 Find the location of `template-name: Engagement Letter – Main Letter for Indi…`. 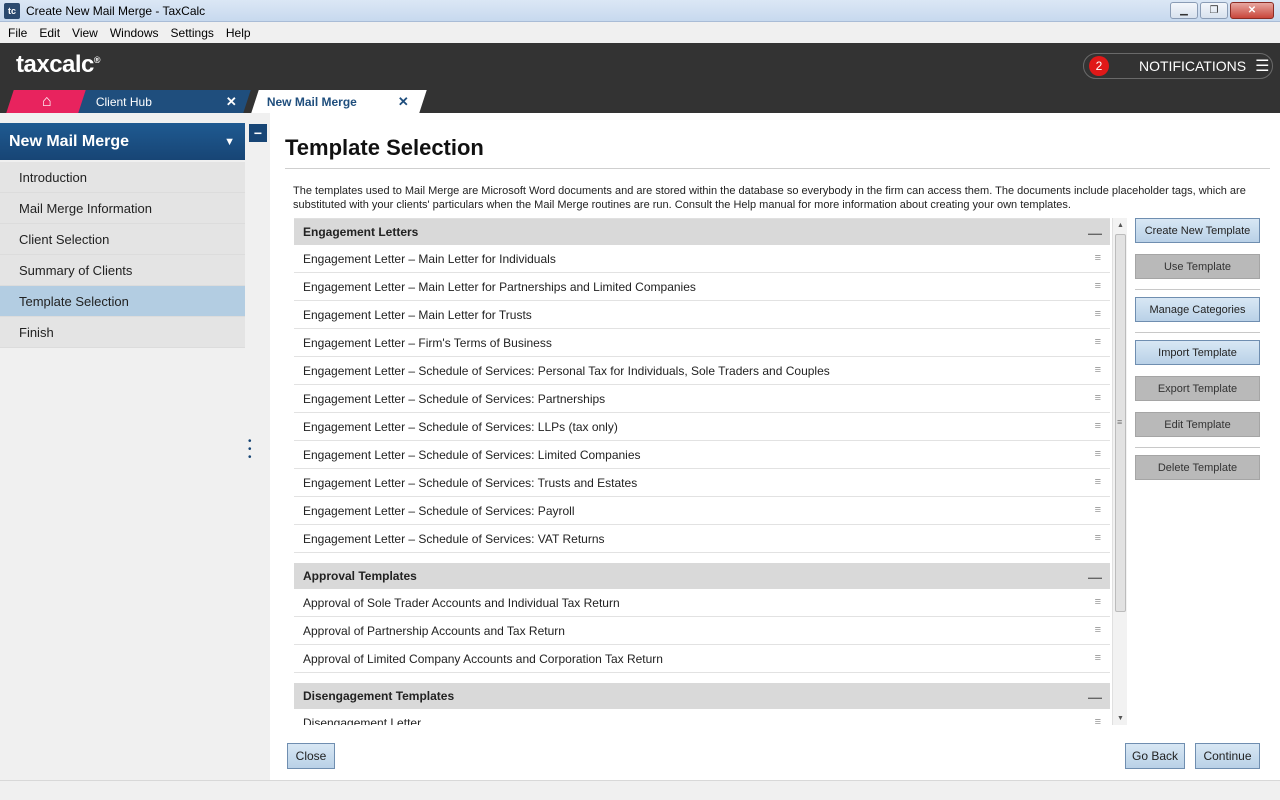

template-name: Engagement Letter – Main Letter for Indi… is located at coordinates (429, 258).